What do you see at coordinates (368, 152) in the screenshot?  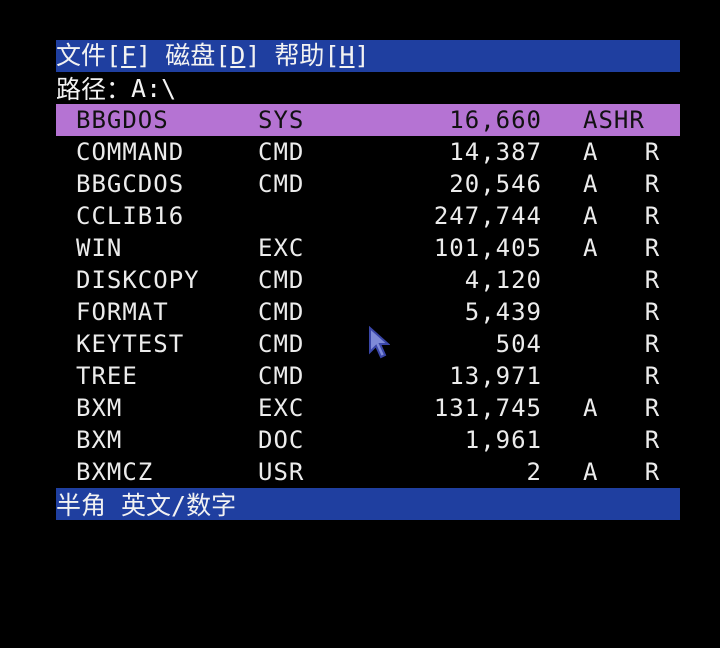 I see `file-row: COMMAND CMD 14,387 A R` at bounding box center [368, 152].